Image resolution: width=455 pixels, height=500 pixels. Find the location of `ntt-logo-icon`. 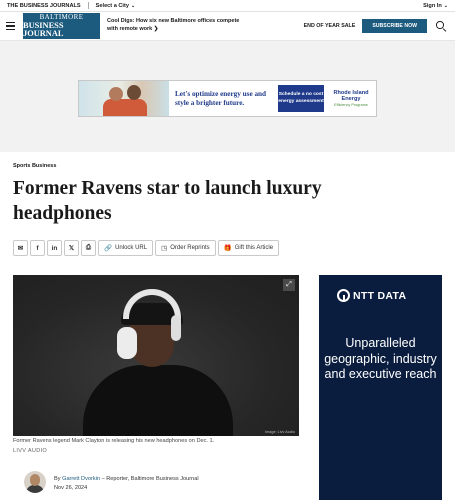

ntt-logo-icon is located at coordinates (343, 295).